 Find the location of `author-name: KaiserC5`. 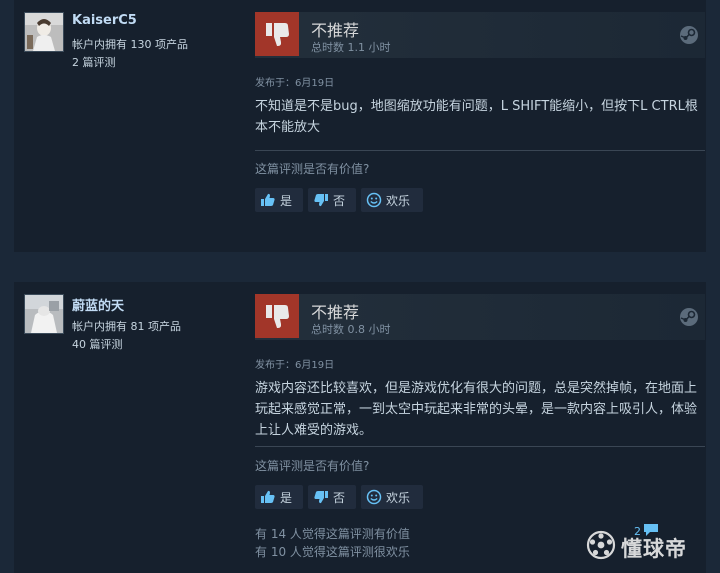

author-name: KaiserC5 is located at coordinates (104, 20).